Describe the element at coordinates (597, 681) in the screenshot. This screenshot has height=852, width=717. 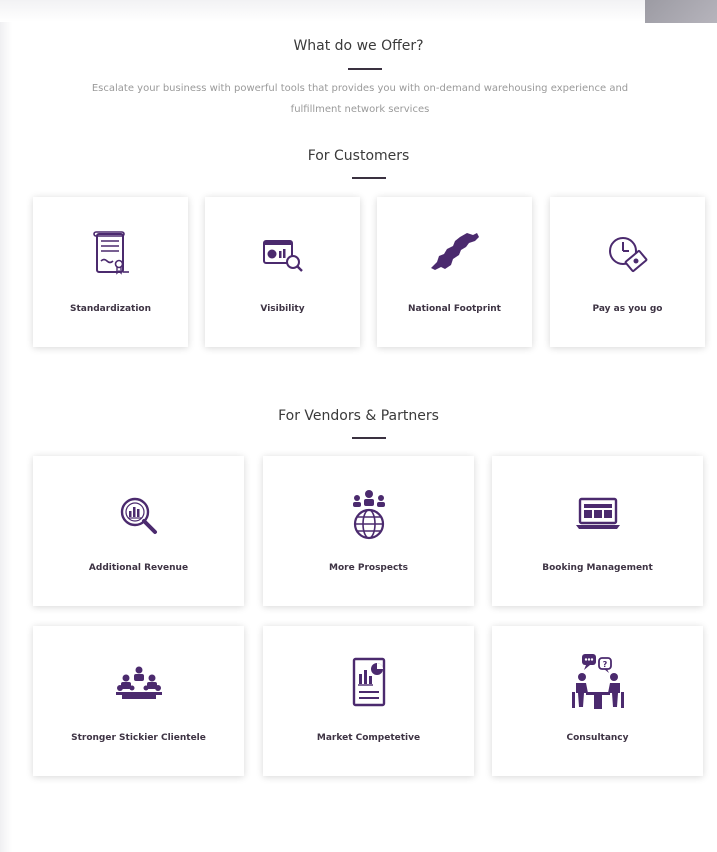
I see `consultancy-icon: ?` at that location.